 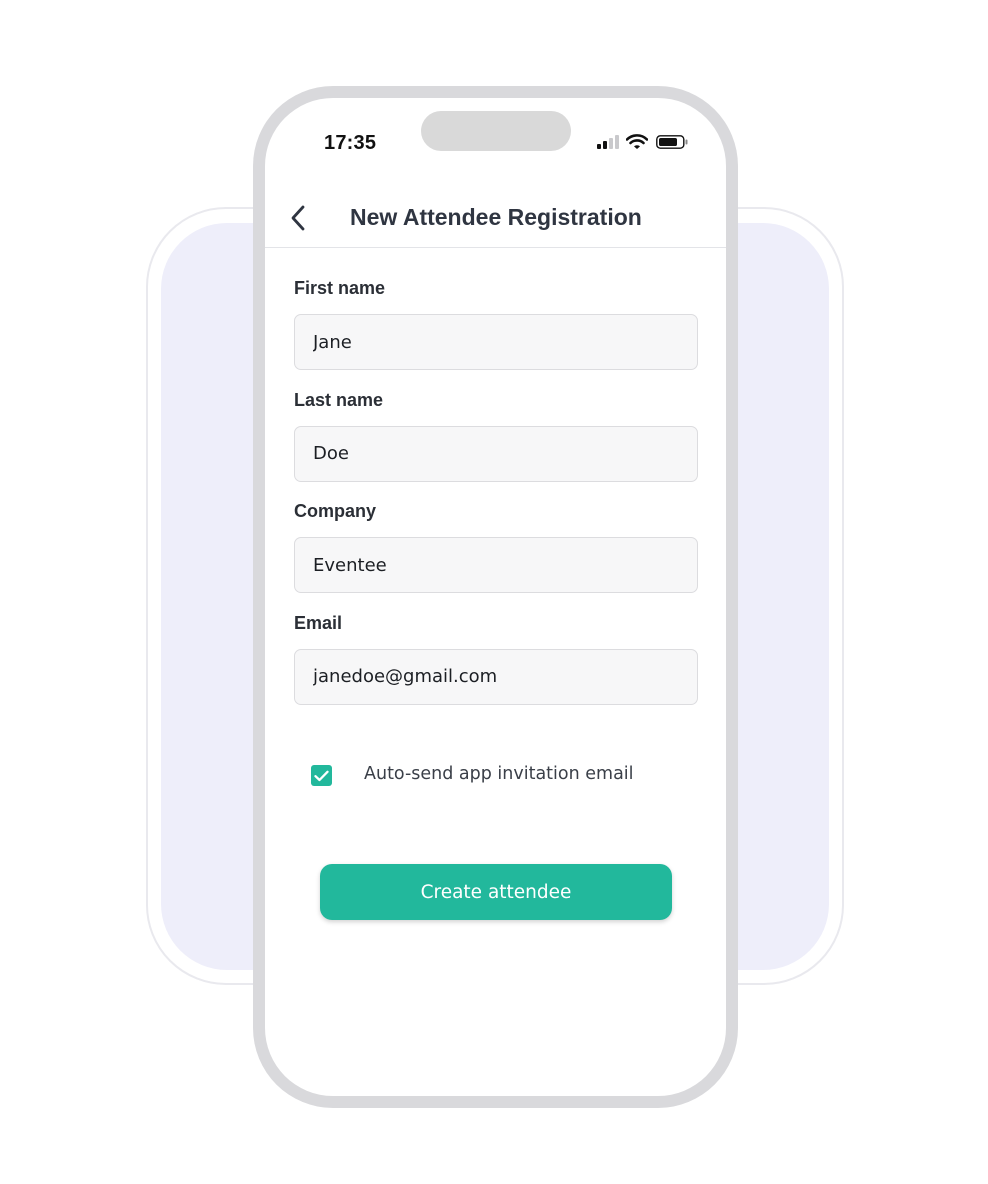 What do you see at coordinates (318, 622) in the screenshot?
I see `email-label: Email` at bounding box center [318, 622].